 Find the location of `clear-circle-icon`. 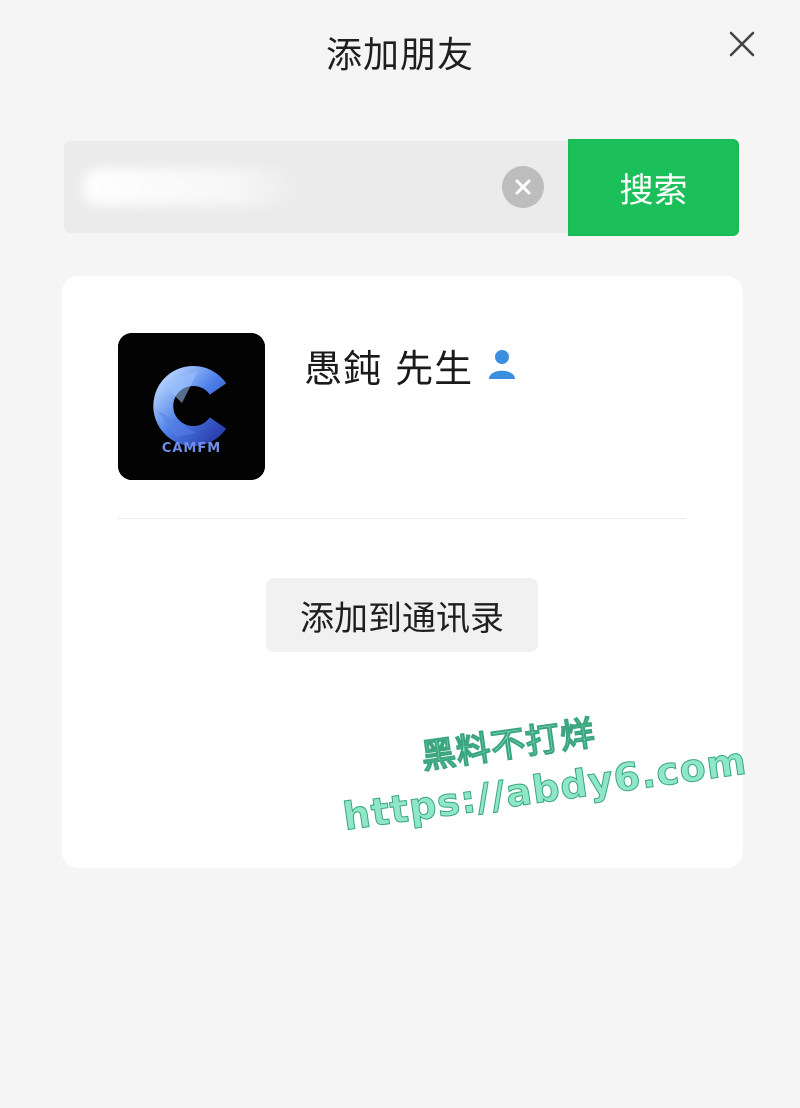

clear-circle-icon is located at coordinates (523, 187).